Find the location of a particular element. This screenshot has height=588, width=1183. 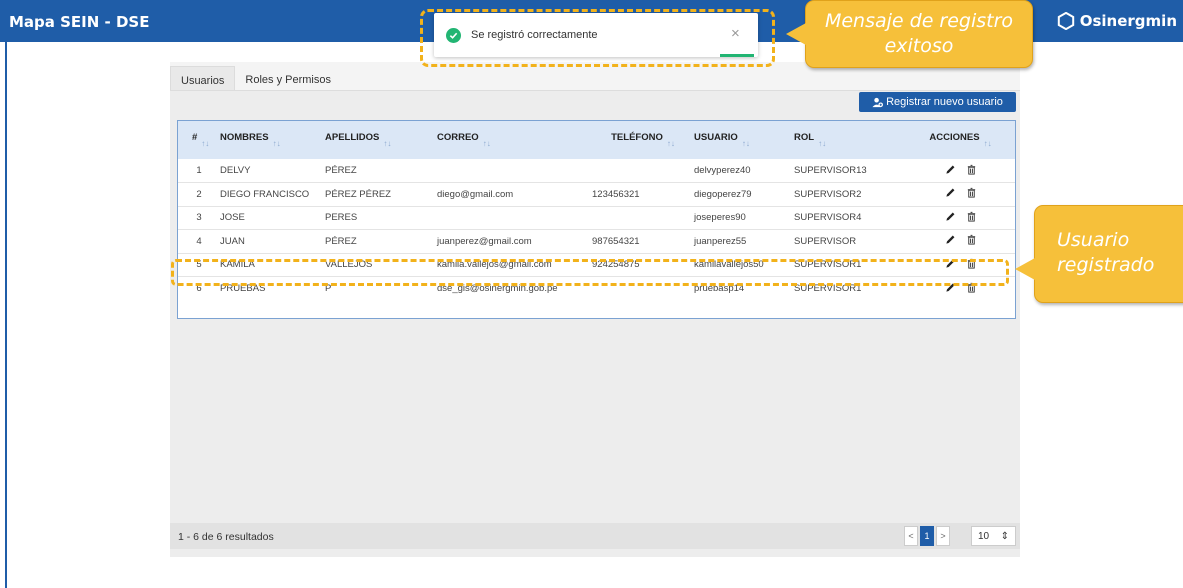

tab-roles-permisos: Roles y Permisos is located at coordinates (288, 78).